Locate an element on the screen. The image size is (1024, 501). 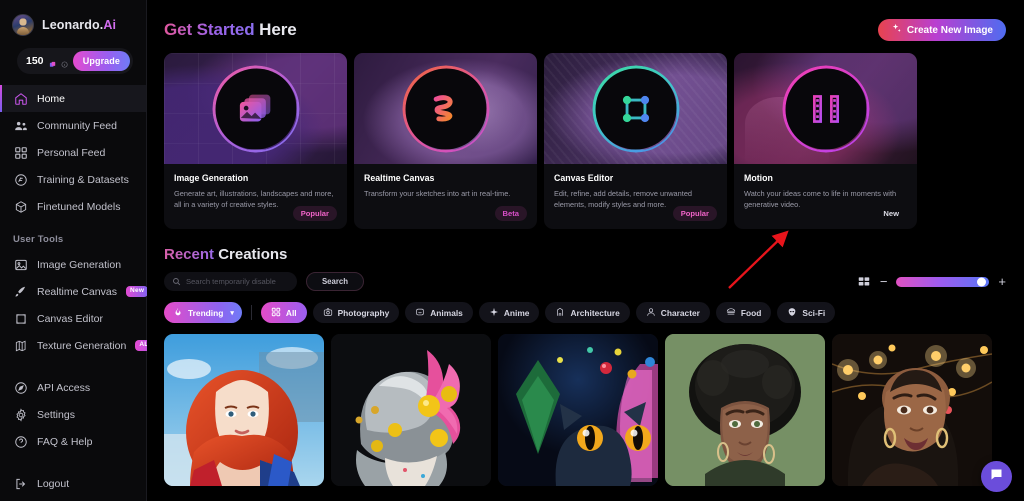
zoom-out-button: − is located at coordinates (884, 281).